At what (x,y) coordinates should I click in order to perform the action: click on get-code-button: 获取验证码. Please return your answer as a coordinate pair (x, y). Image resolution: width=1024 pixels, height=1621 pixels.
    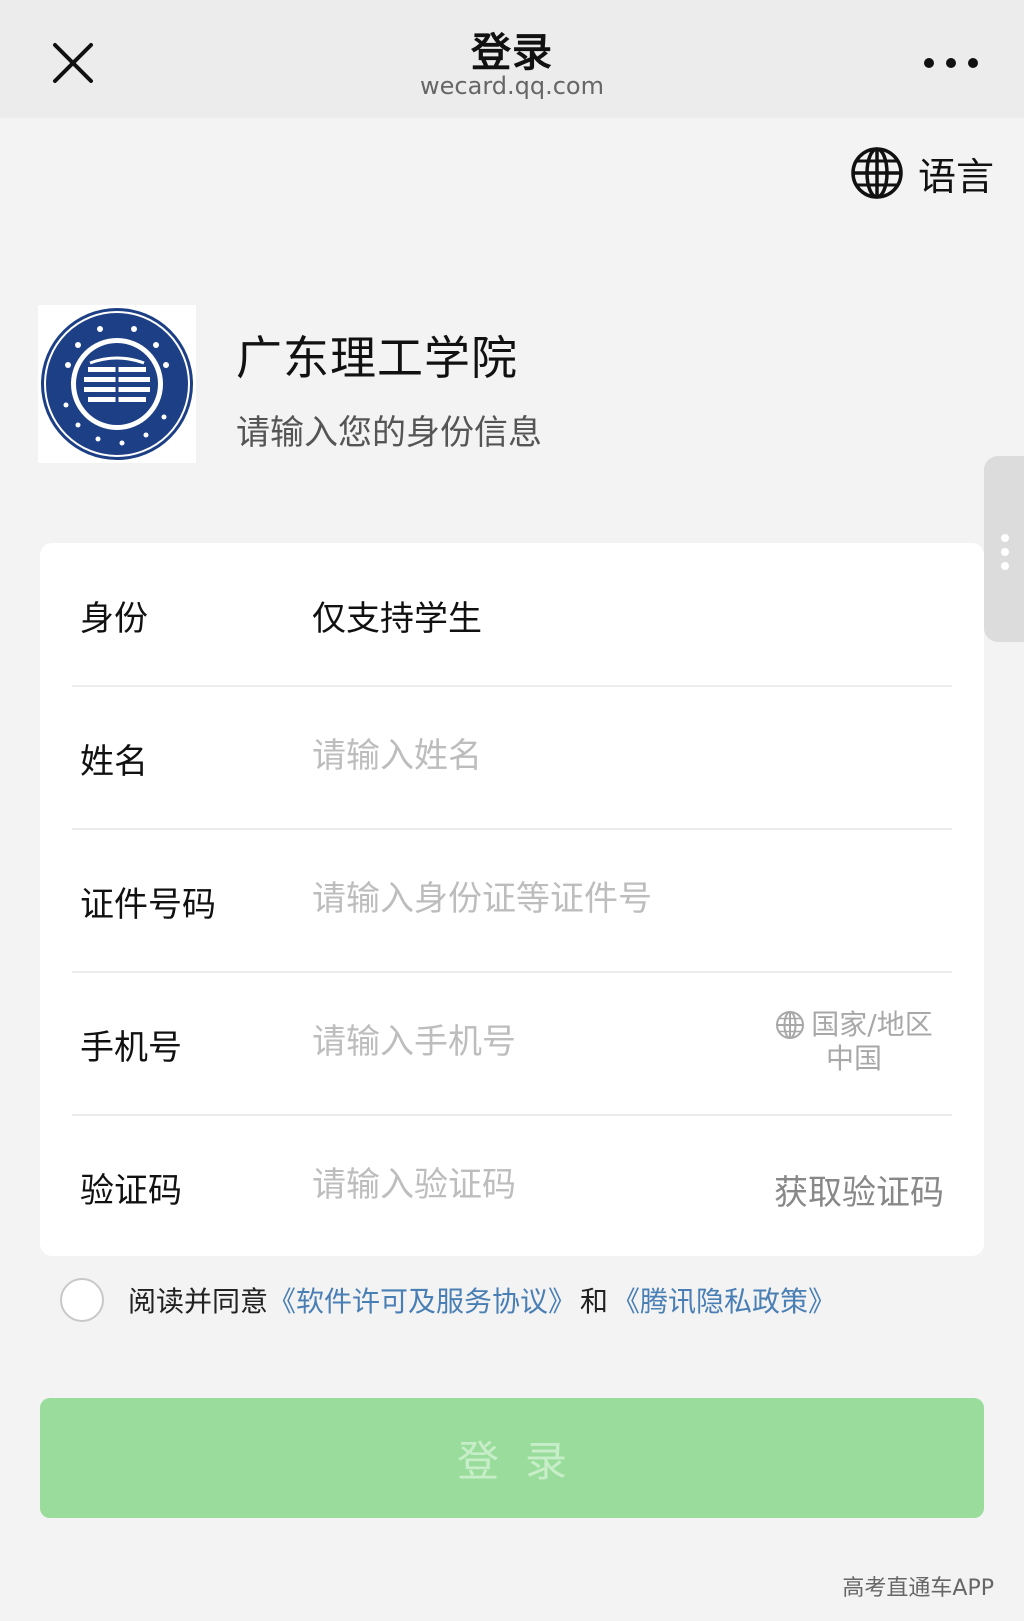
    Looking at the image, I should click on (859, 1189).